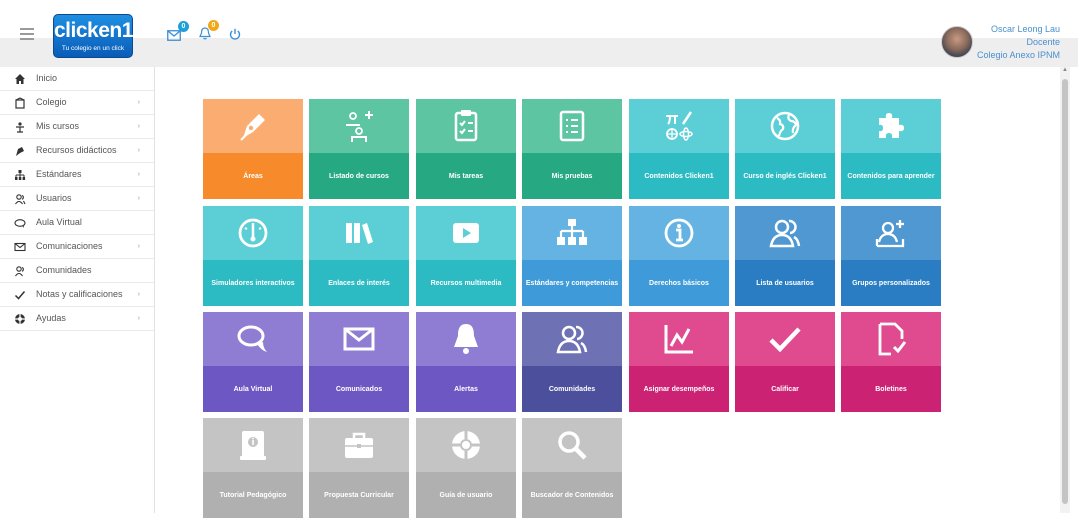 Image resolution: width=1078 pixels, height=518 pixels. What do you see at coordinates (785, 149) in the screenshot?
I see `tile-curso-ingles-clicken1: Curso de inglés Clicken1` at bounding box center [785, 149].